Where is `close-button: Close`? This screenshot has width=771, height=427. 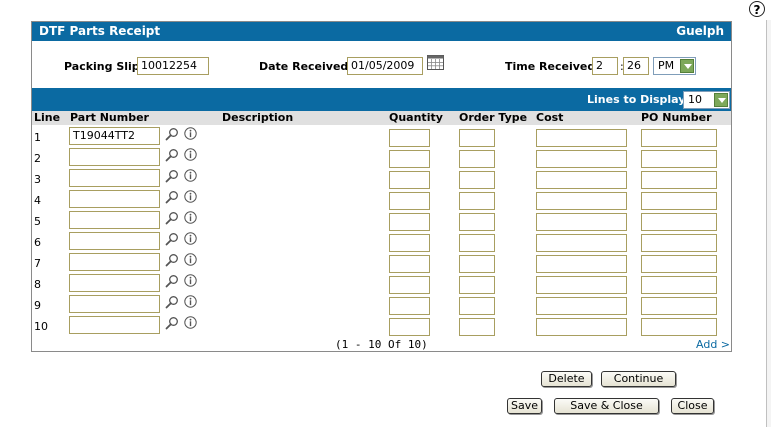
close-button: Close is located at coordinates (692, 406).